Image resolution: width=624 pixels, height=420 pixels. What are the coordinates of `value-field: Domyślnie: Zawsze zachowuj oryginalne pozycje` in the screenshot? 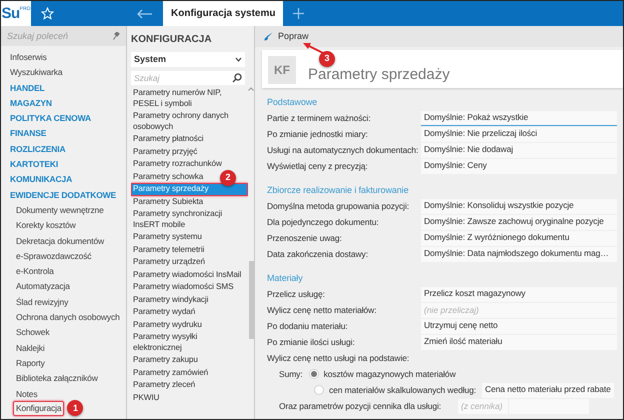 It's located at (519, 222).